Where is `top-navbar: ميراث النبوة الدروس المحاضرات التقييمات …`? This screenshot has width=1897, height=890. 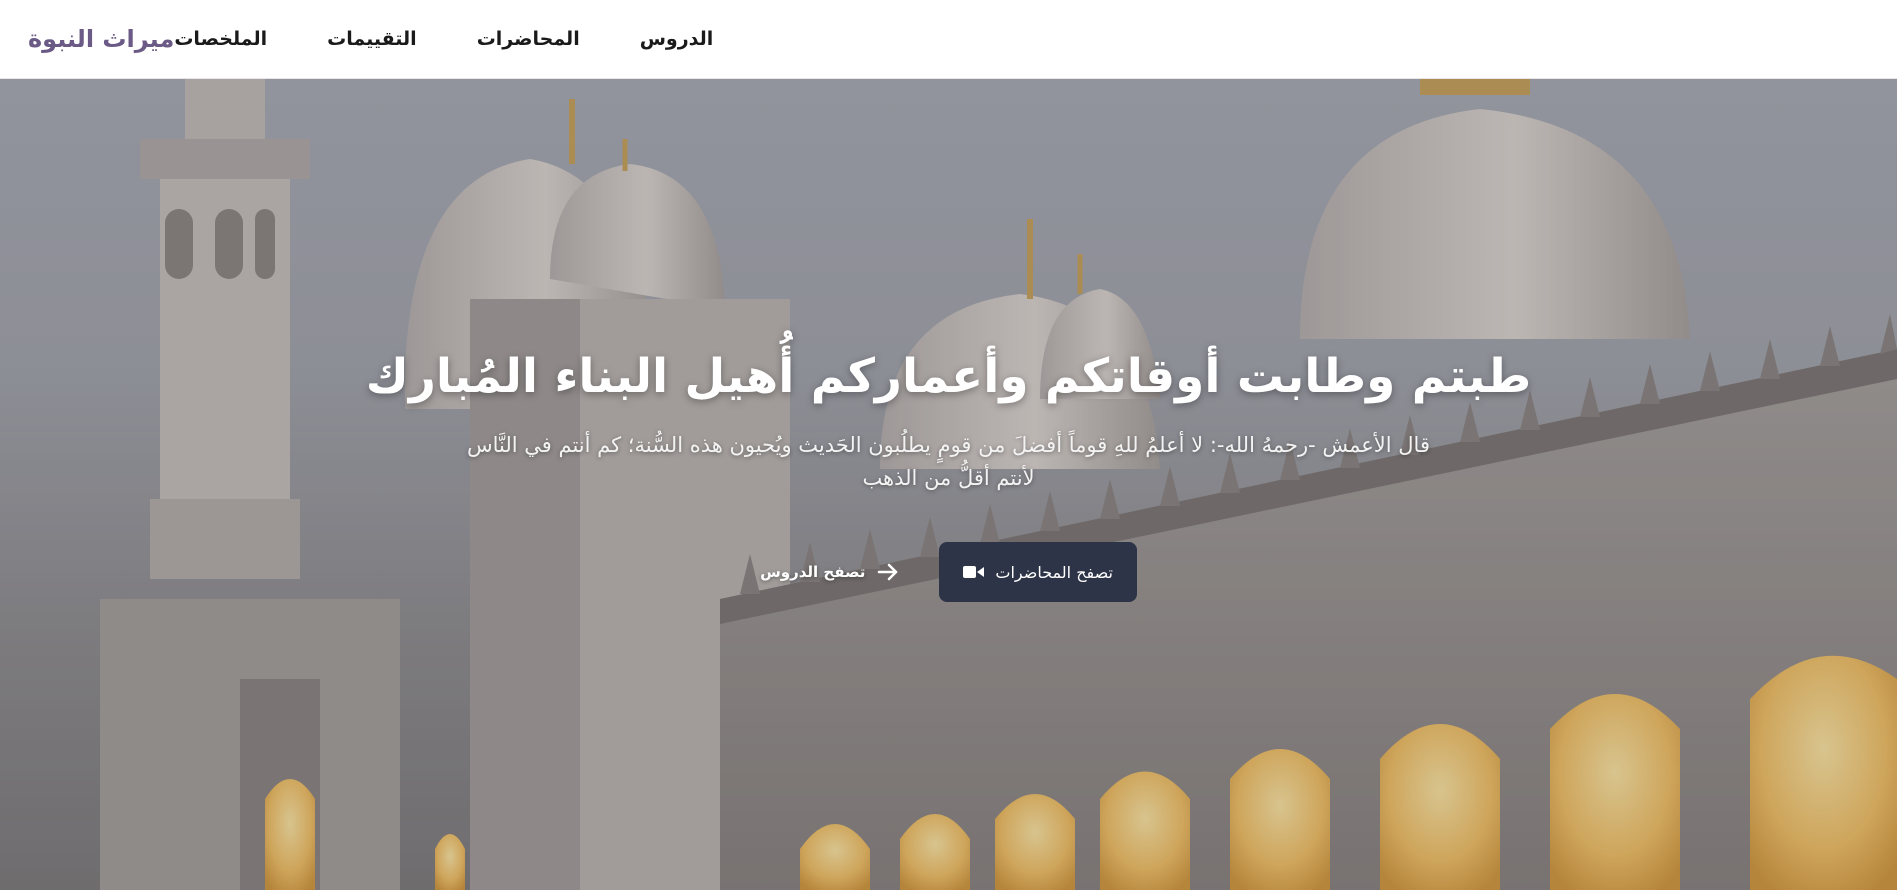
top-navbar: ميراث النبوة الدروس المحاضرات التقييمات … is located at coordinates (948, 39).